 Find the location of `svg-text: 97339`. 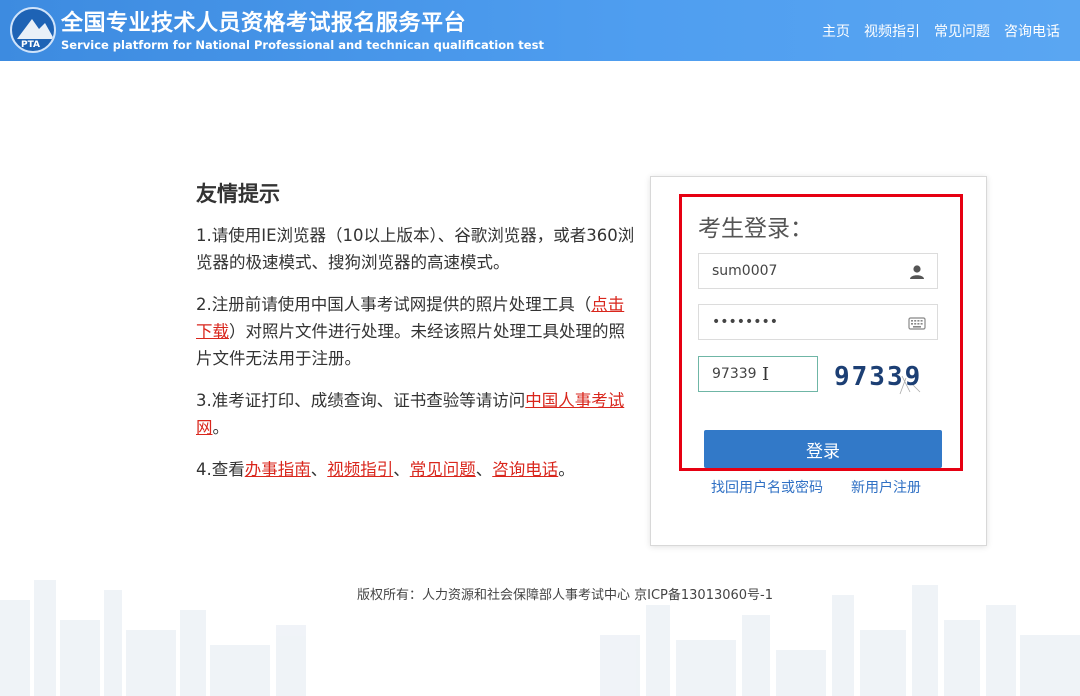

svg-text: 97339 is located at coordinates (878, 377).